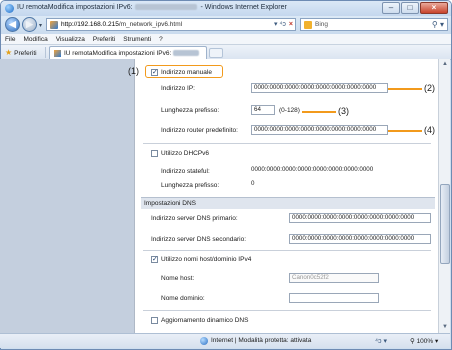 The width and height of the screenshot is (452, 350). I want to click on prefix-range-hint: (0-128), so click(289, 110).